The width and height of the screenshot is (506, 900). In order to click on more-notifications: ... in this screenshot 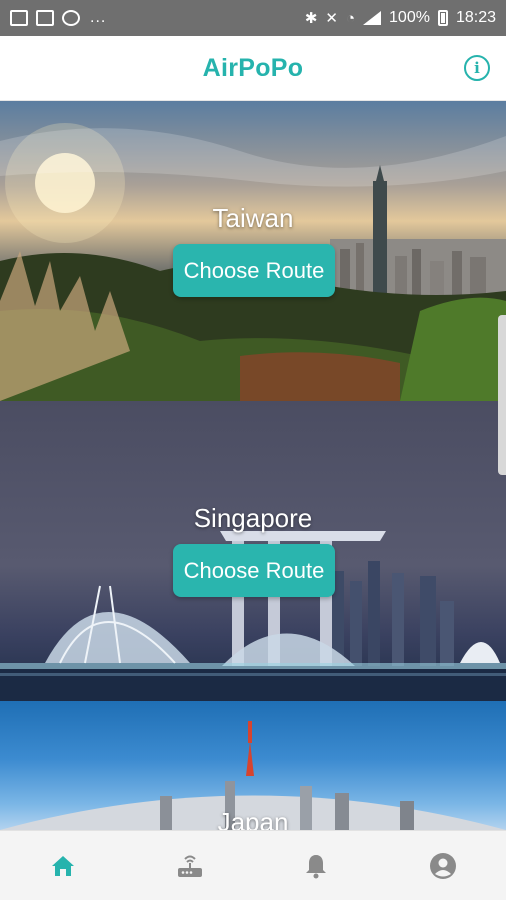, I will do `click(98, 17)`.